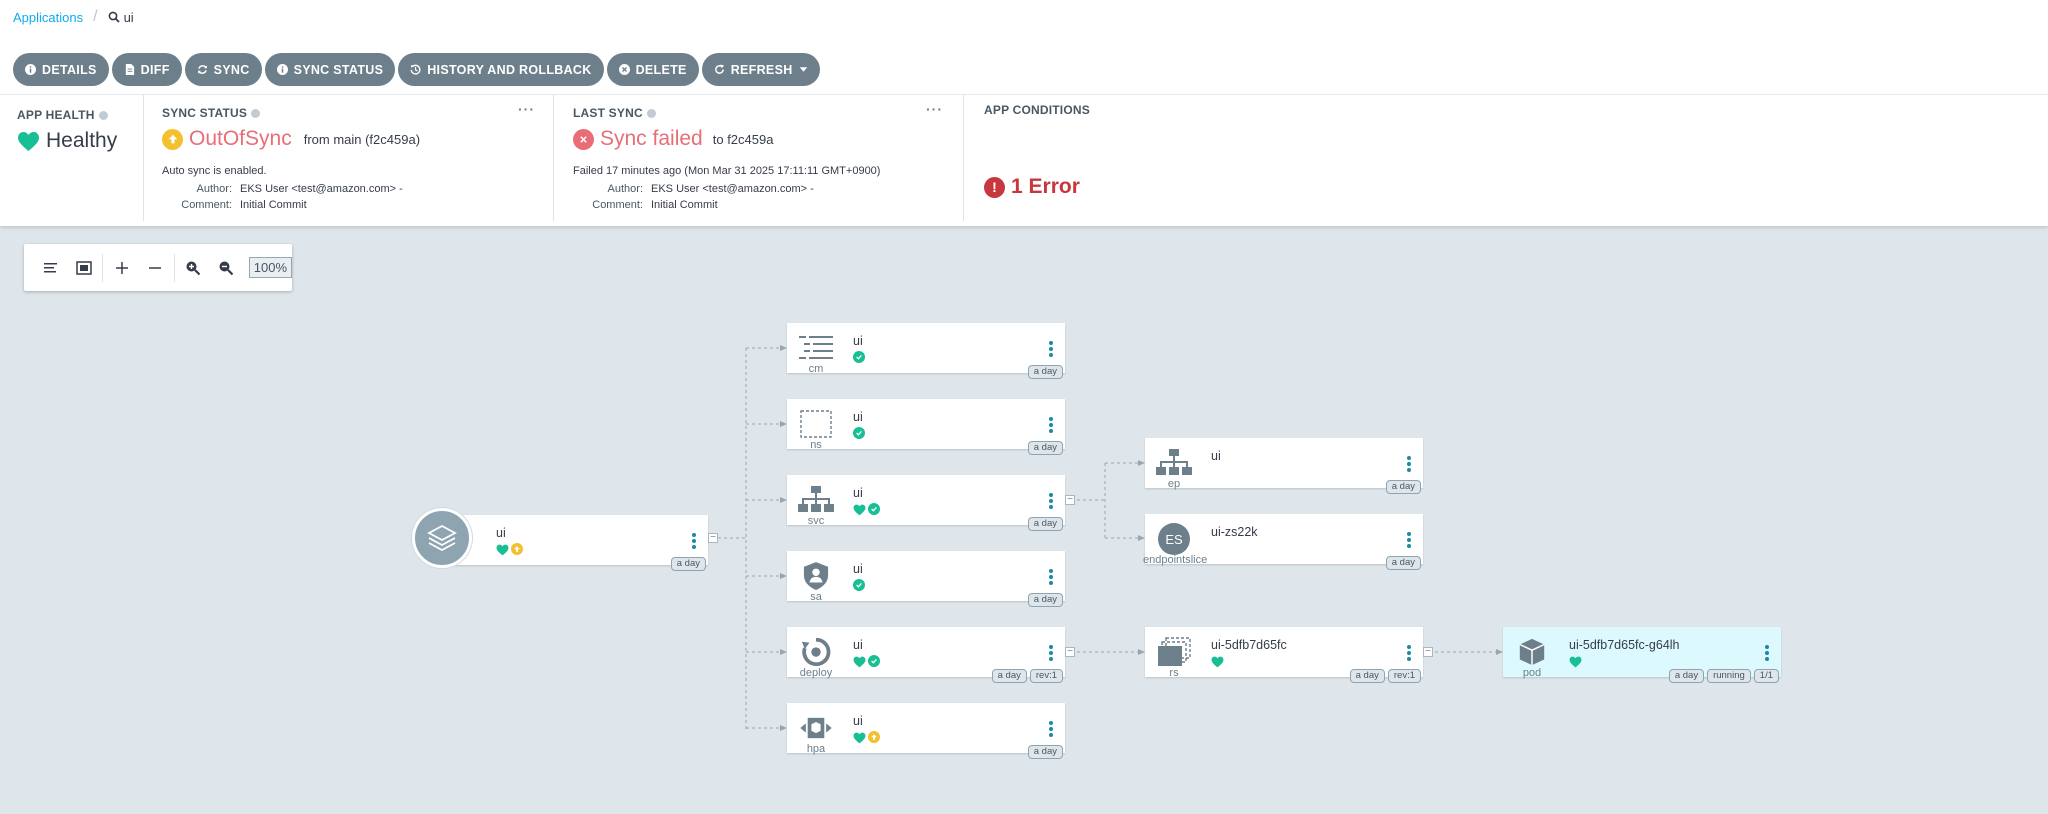 The height and width of the screenshot is (814, 2048). Describe the element at coordinates (816, 673) in the screenshot. I see `node-kind: deploy` at that location.